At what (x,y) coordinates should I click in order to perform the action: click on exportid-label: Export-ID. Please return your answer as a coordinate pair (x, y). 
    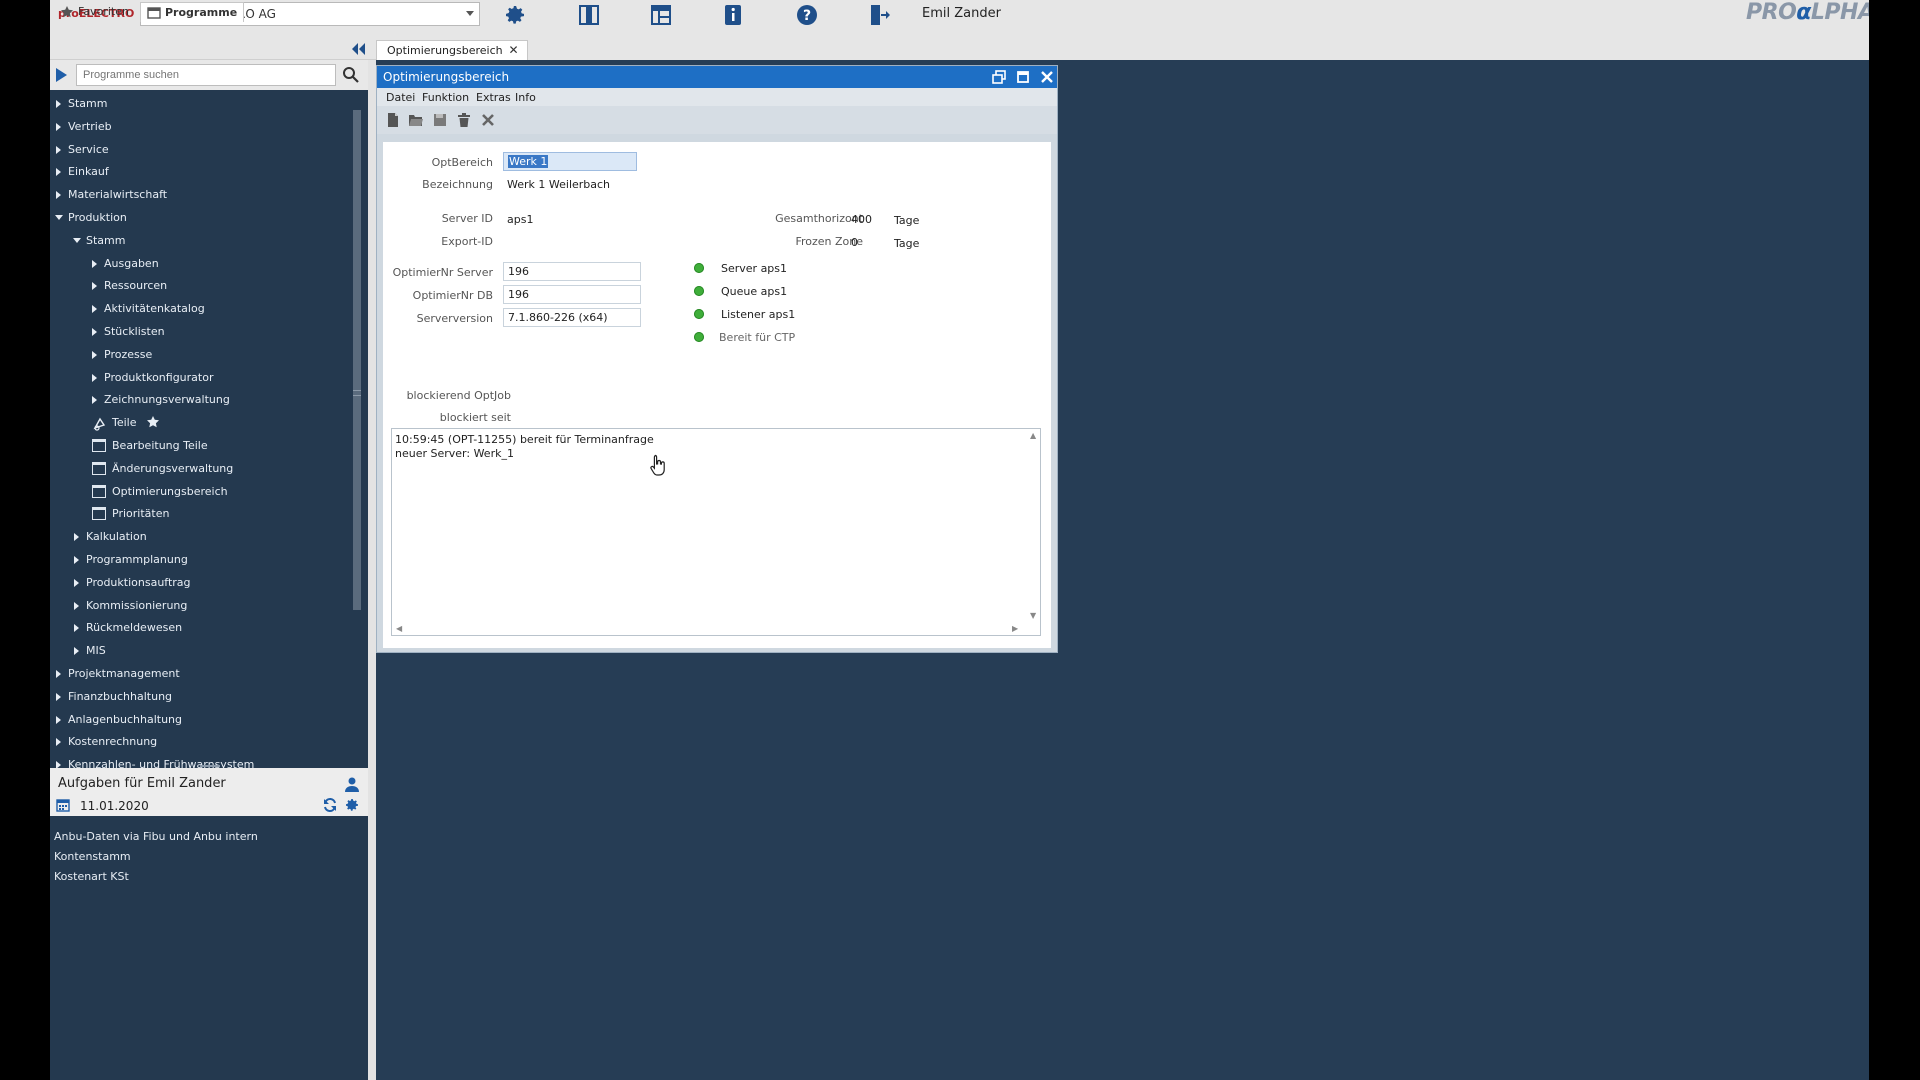
    Looking at the image, I should click on (467, 241).